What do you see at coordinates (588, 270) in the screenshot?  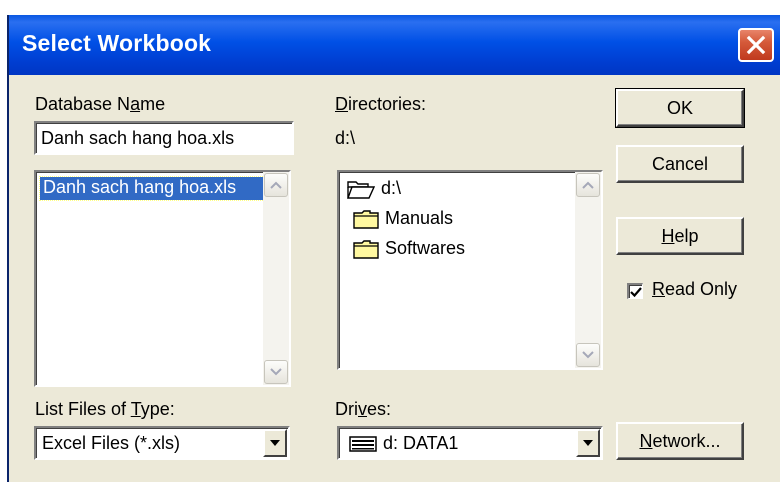 I see `directory-list-scrollbar` at bounding box center [588, 270].